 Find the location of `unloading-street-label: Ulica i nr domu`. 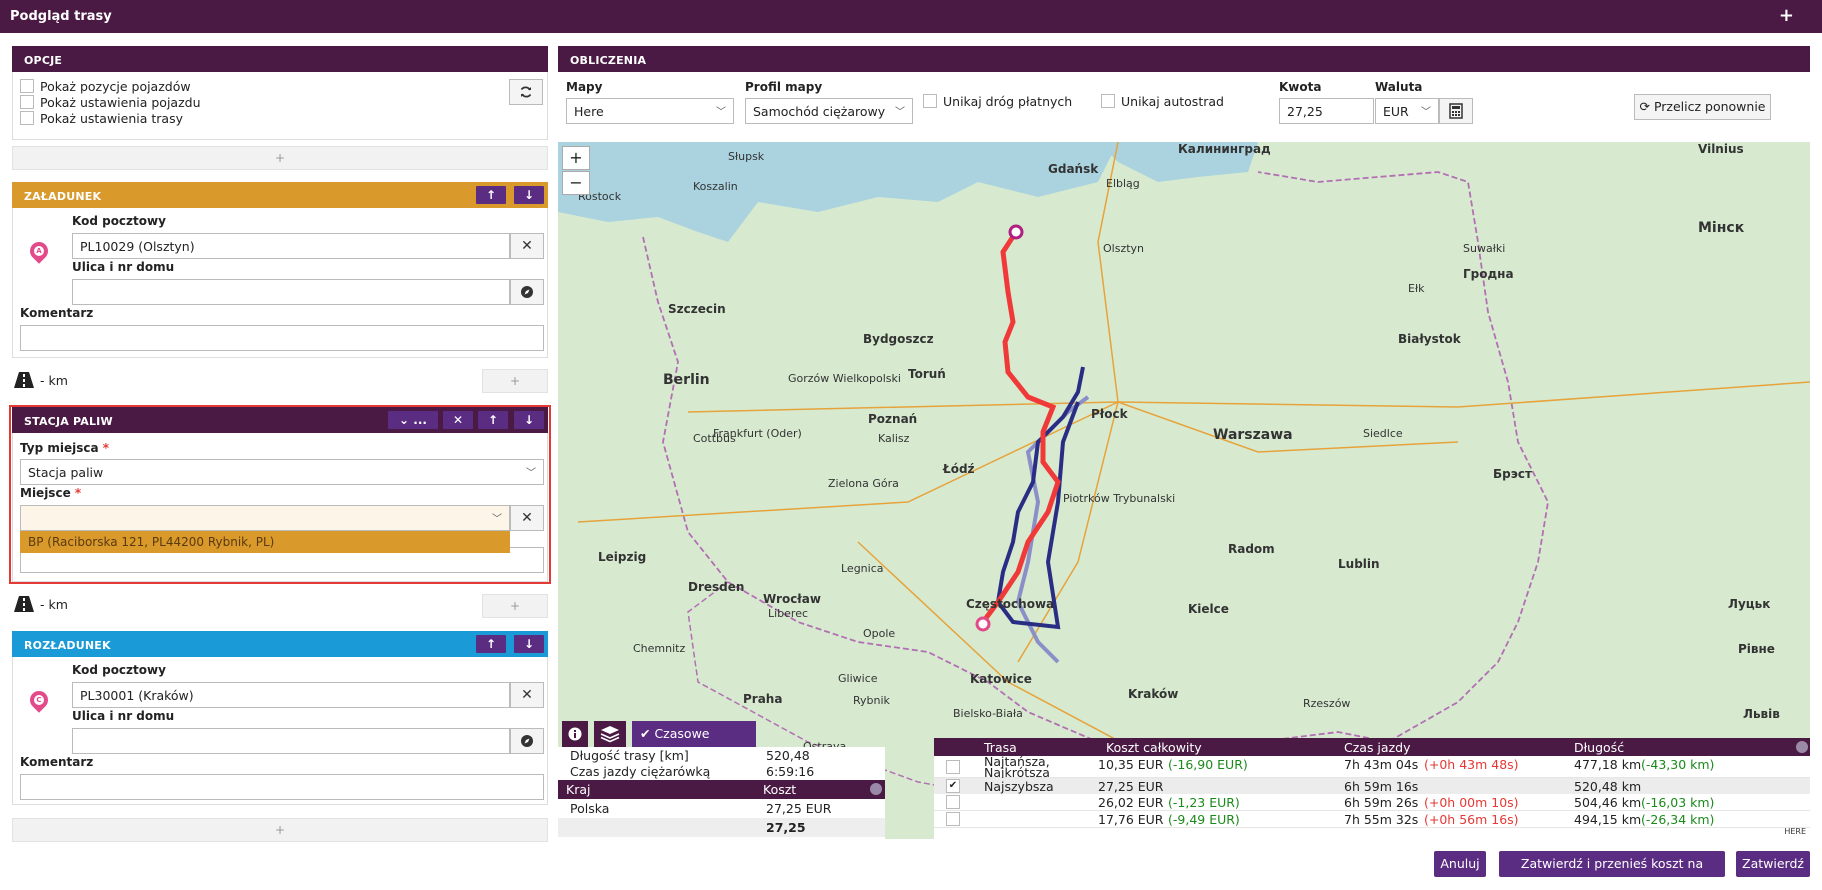

unloading-street-label: Ulica i nr domu is located at coordinates (123, 716).